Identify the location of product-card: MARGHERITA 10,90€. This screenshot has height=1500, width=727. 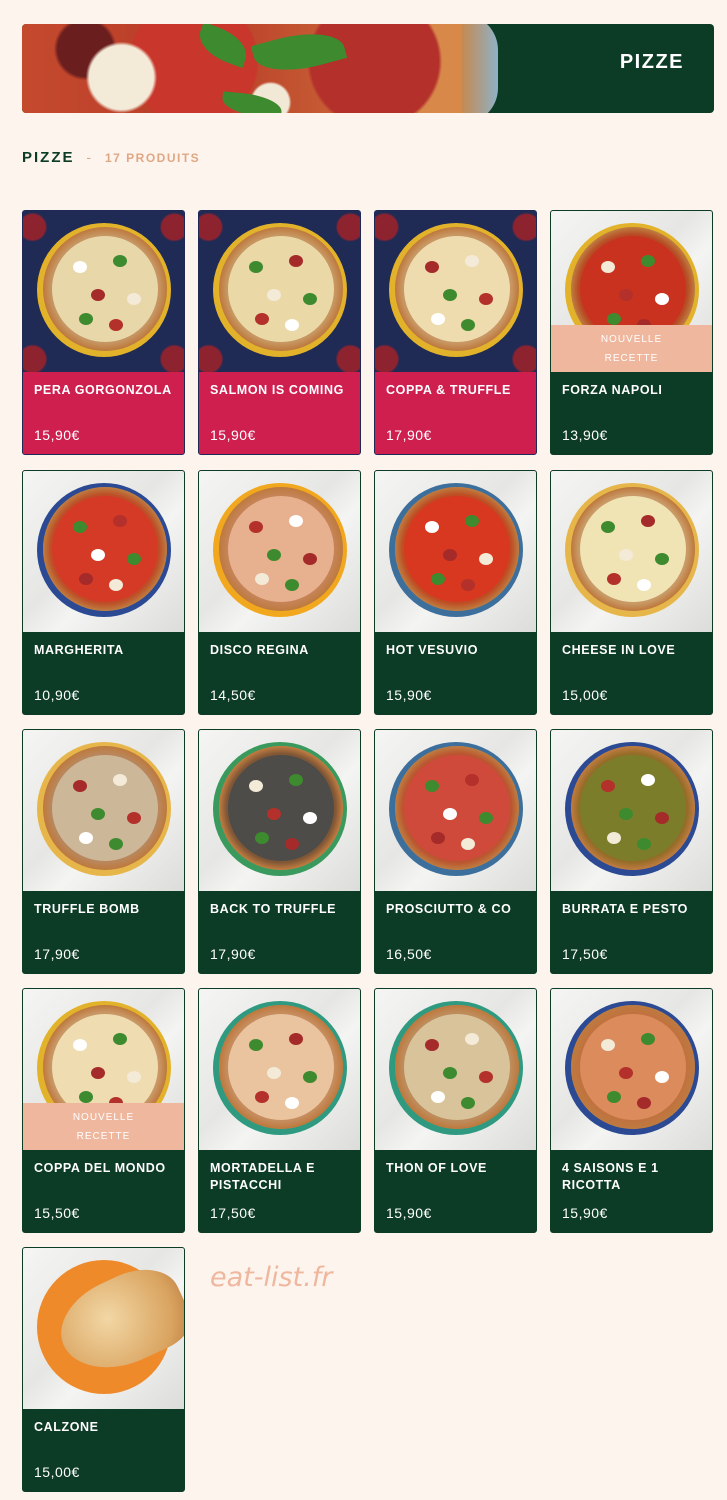
(103, 592).